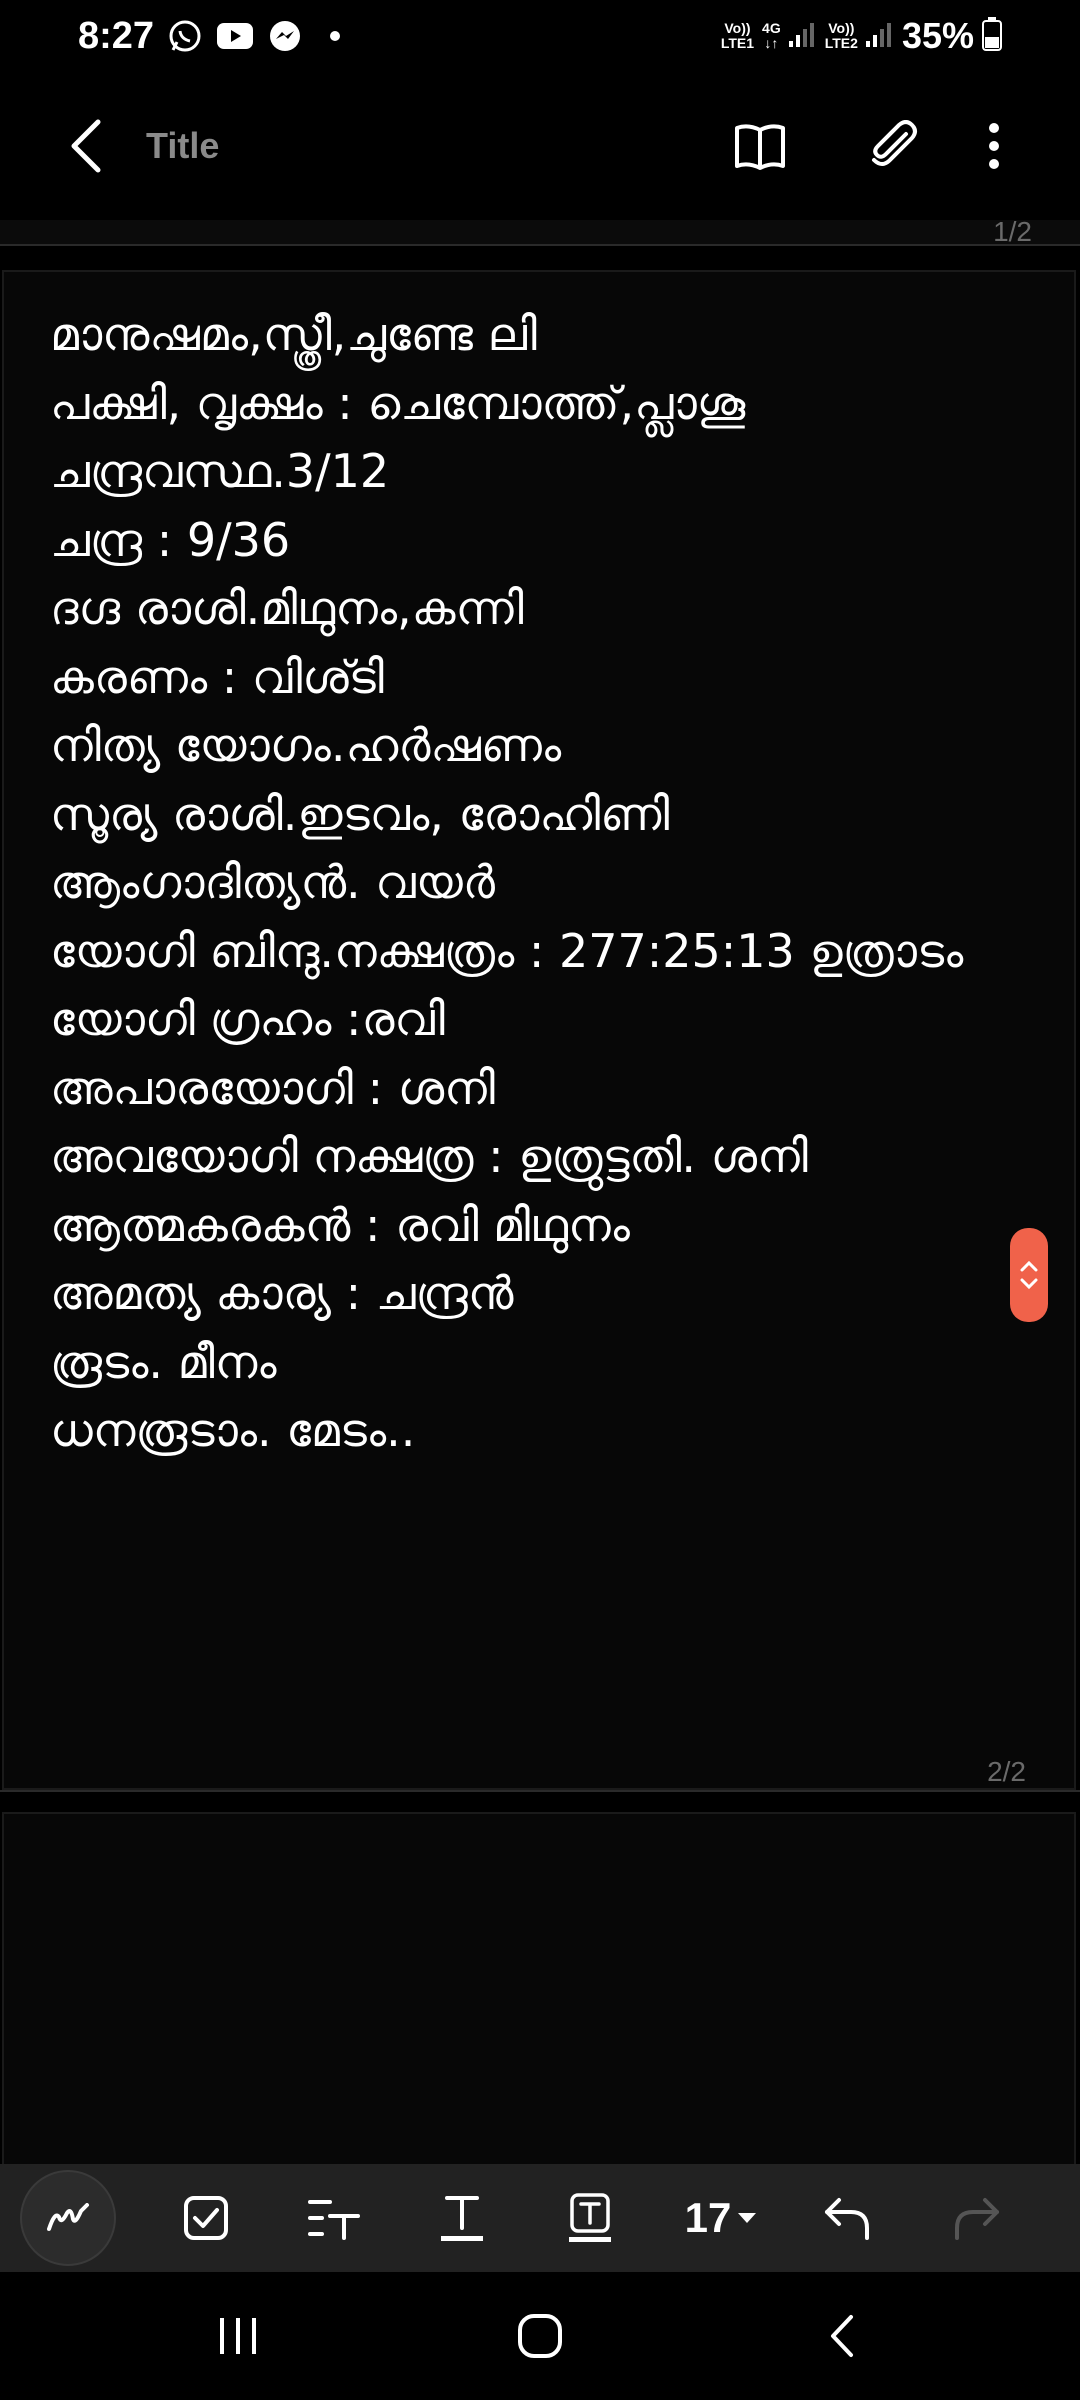 The width and height of the screenshot is (1080, 2400). What do you see at coordinates (771, 28) in the screenshot?
I see `network-type: 4G` at bounding box center [771, 28].